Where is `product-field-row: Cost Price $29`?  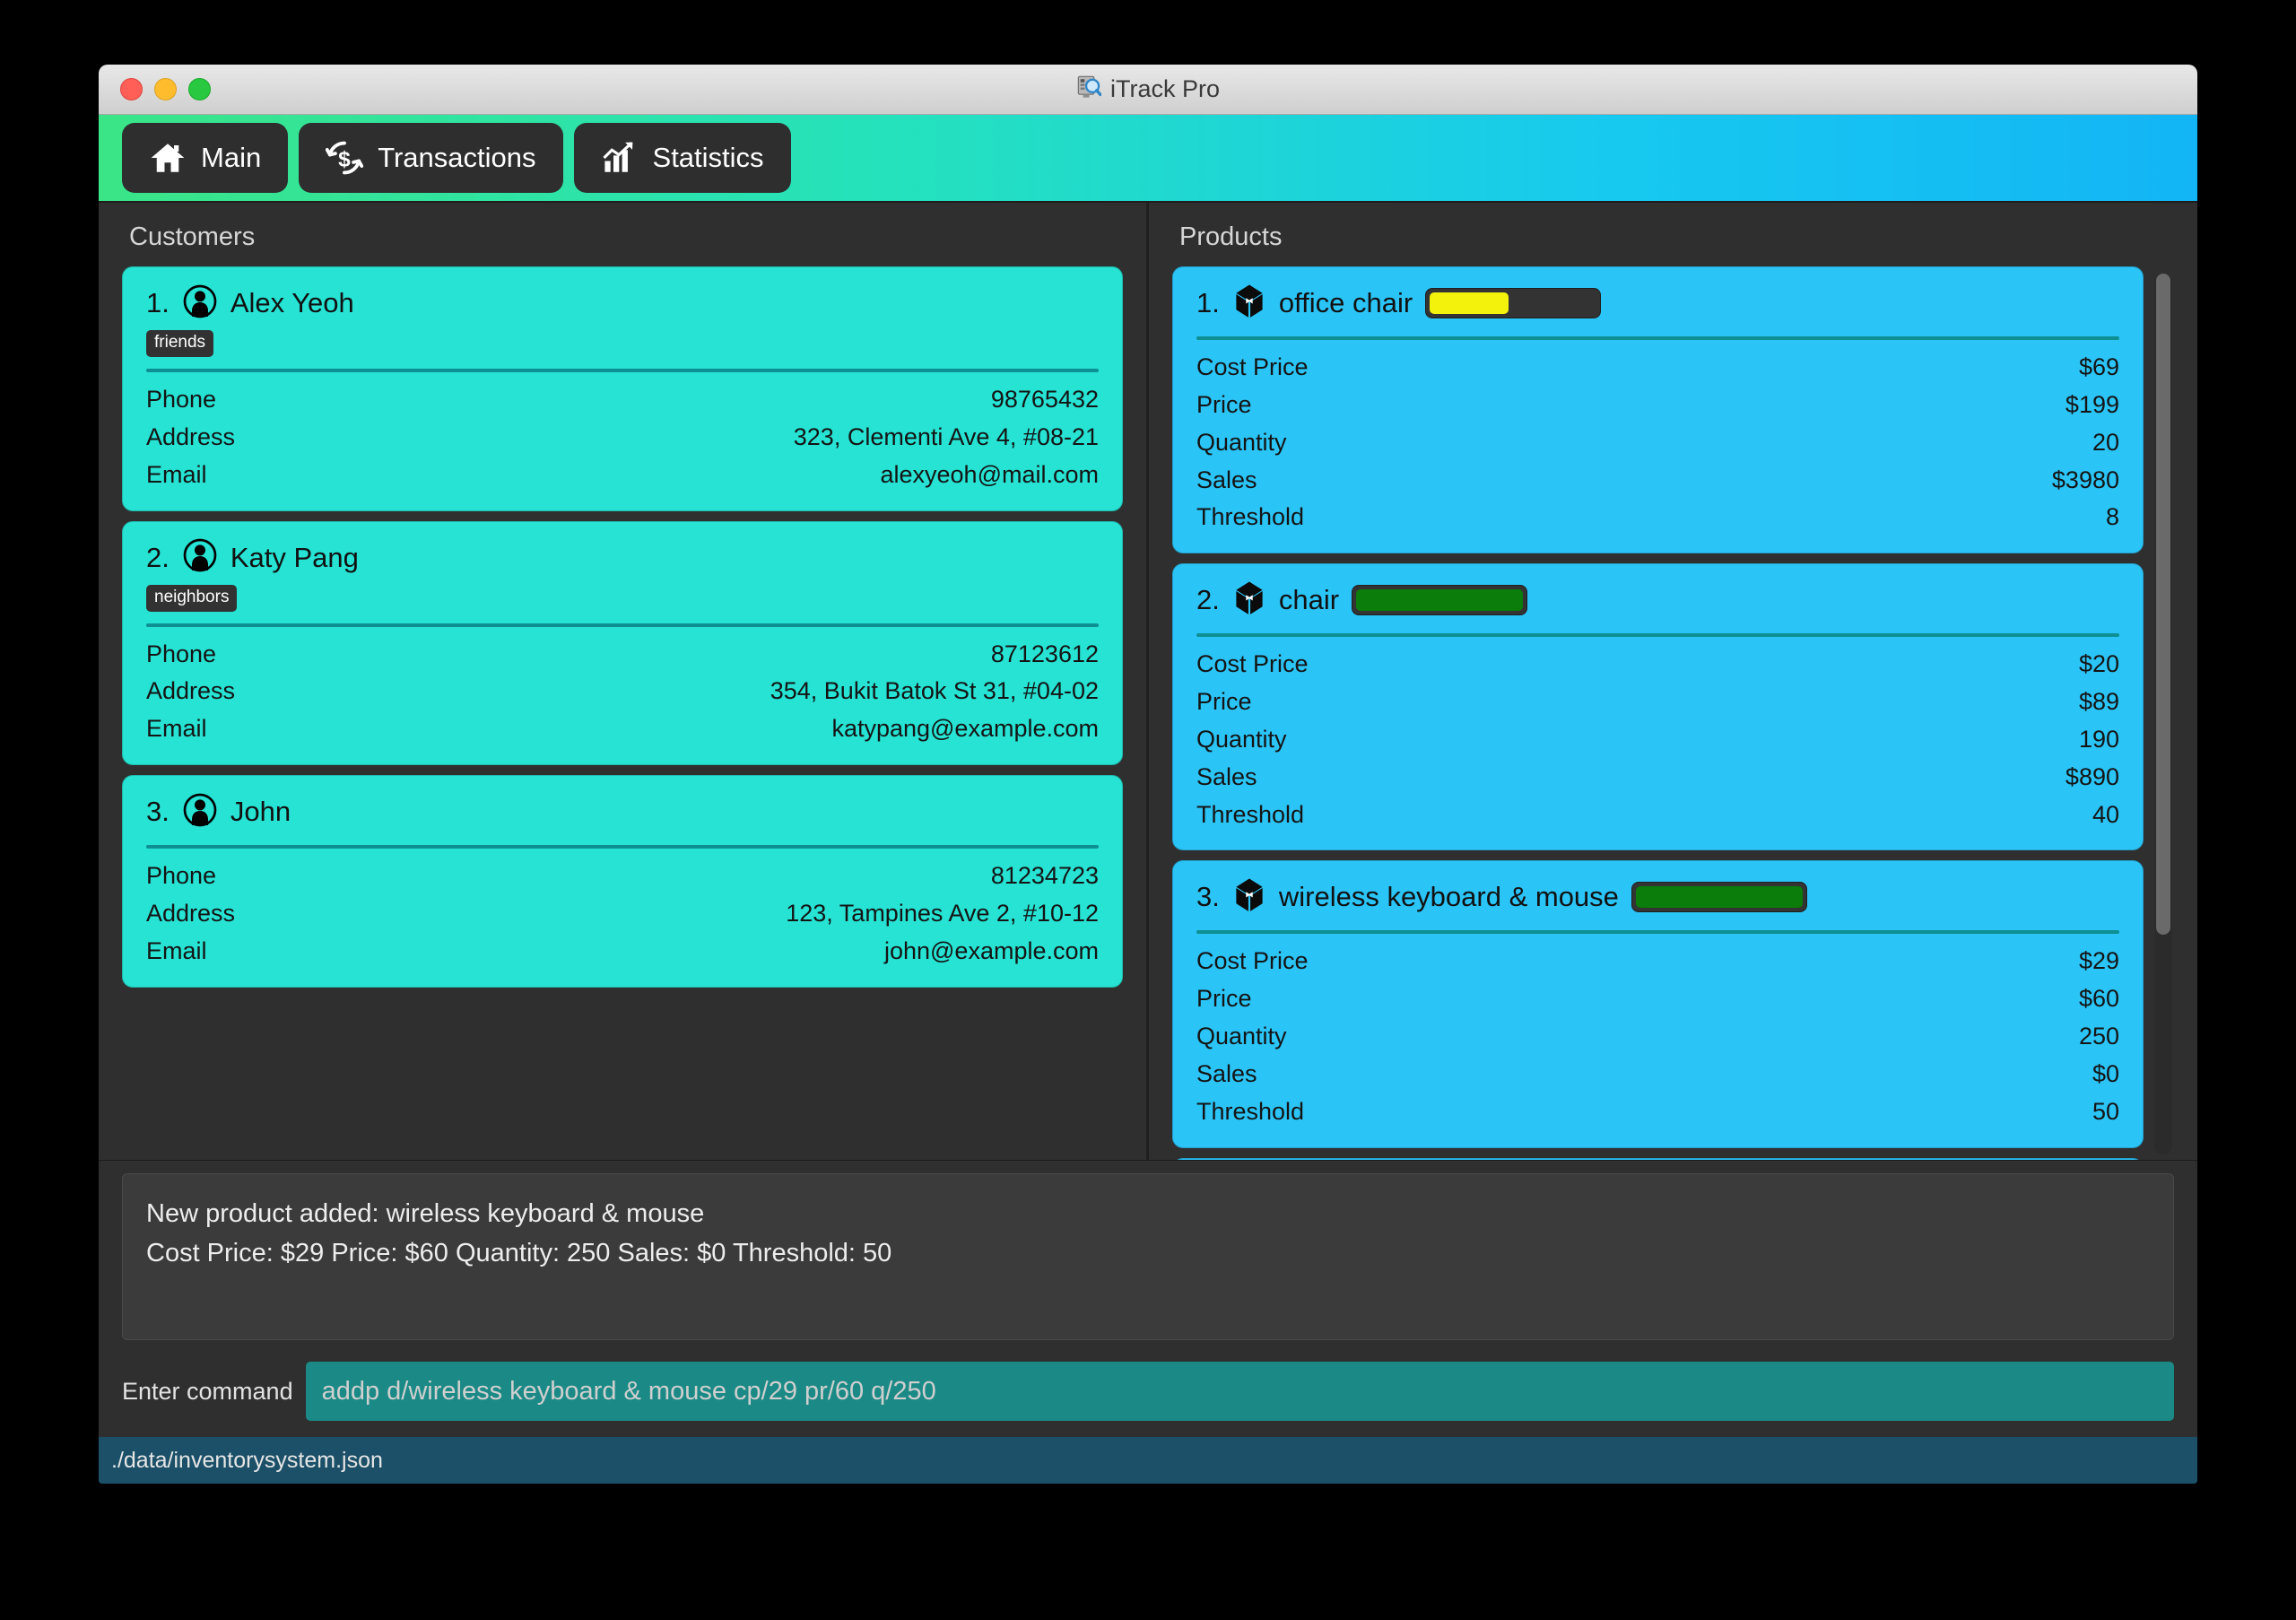
product-field-row: Cost Price $29 is located at coordinates (1657, 962).